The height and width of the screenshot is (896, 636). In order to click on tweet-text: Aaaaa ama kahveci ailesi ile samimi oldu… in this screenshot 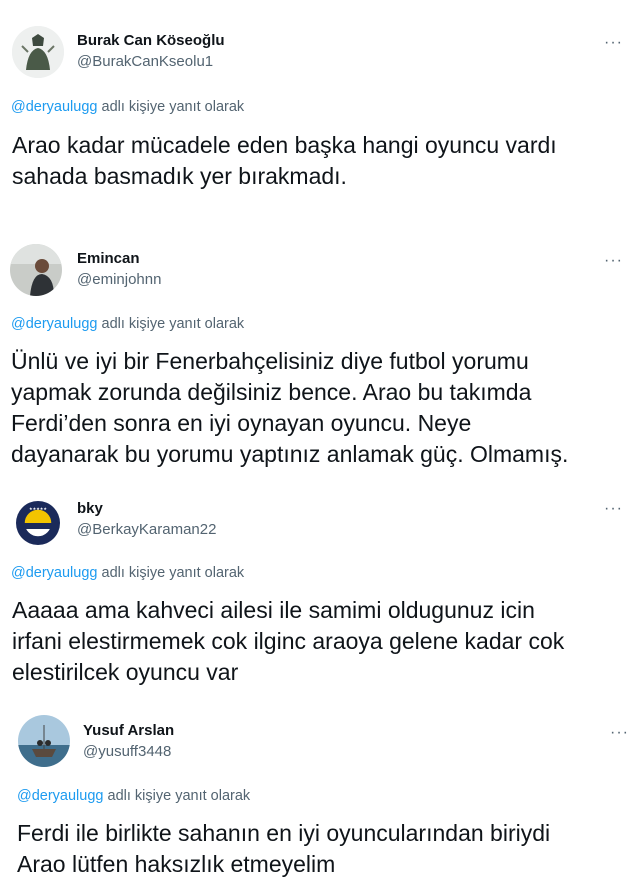, I will do `click(288, 641)`.